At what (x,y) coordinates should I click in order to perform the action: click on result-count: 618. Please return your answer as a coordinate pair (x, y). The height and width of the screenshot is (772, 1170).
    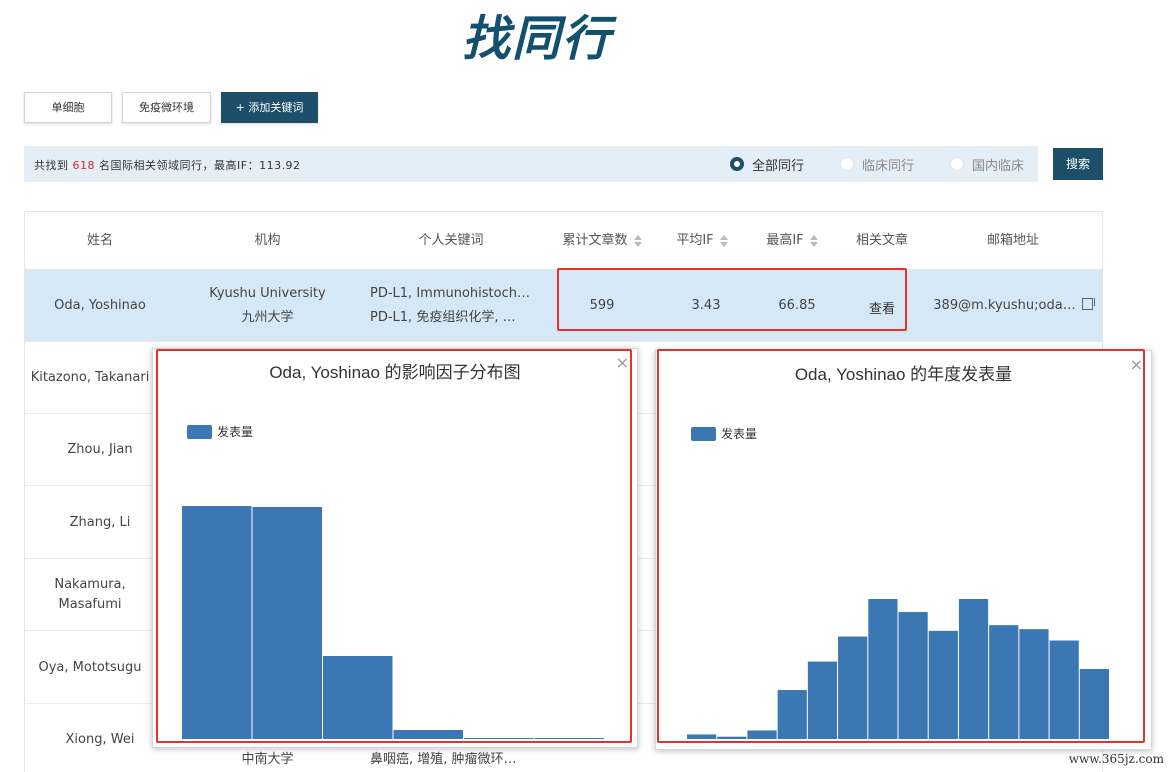
    Looking at the image, I should click on (83, 165).